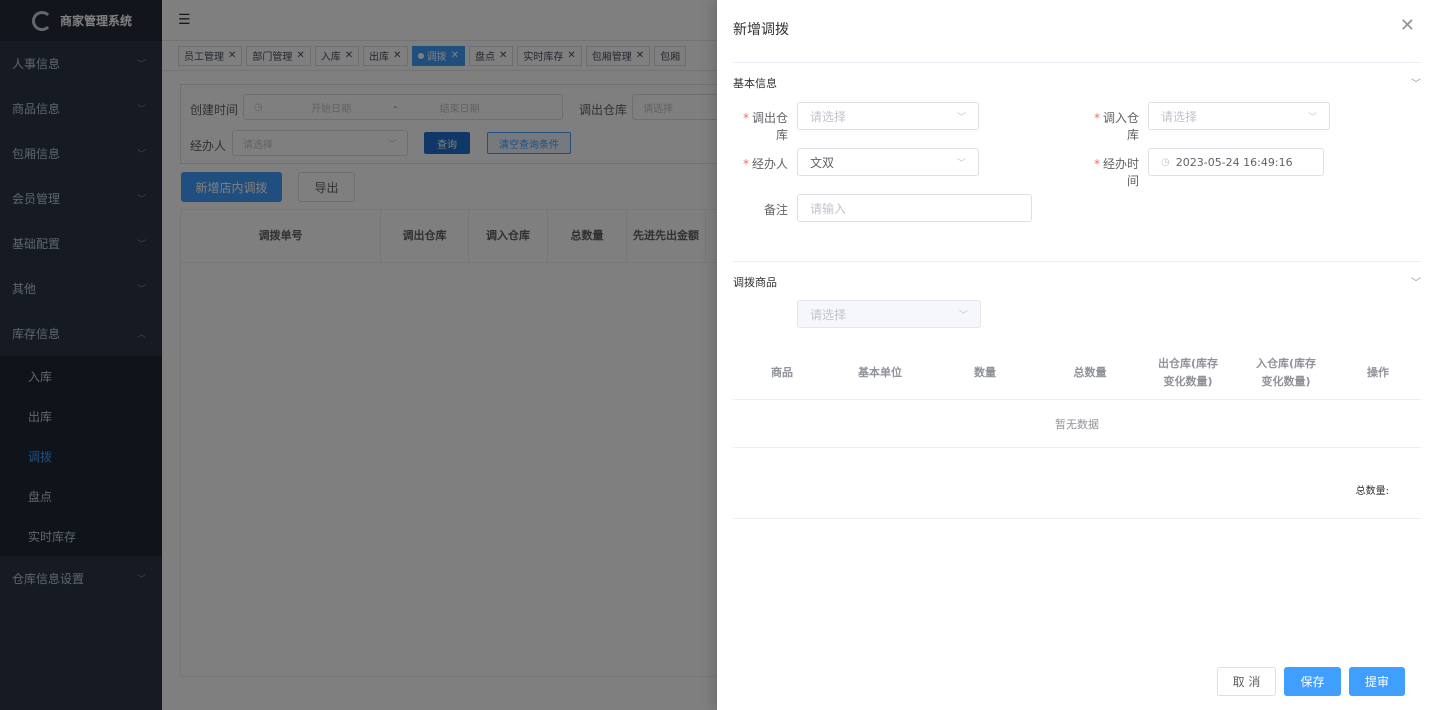 This screenshot has height=710, width=1435. What do you see at coordinates (1120, 126) in the screenshot?
I see `label-text: 调入仓库` at bounding box center [1120, 126].